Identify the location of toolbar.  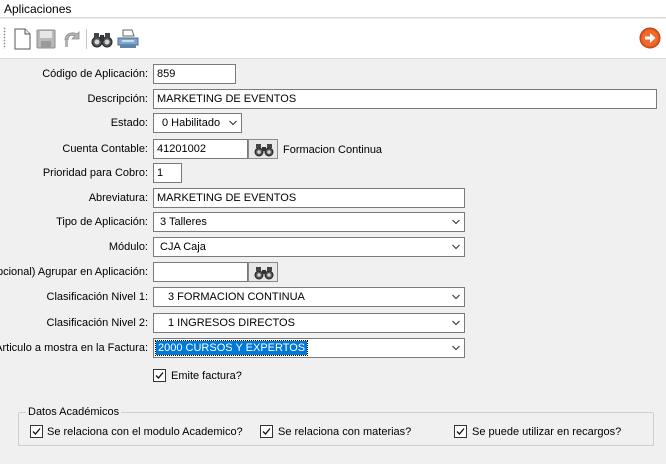
(333, 39).